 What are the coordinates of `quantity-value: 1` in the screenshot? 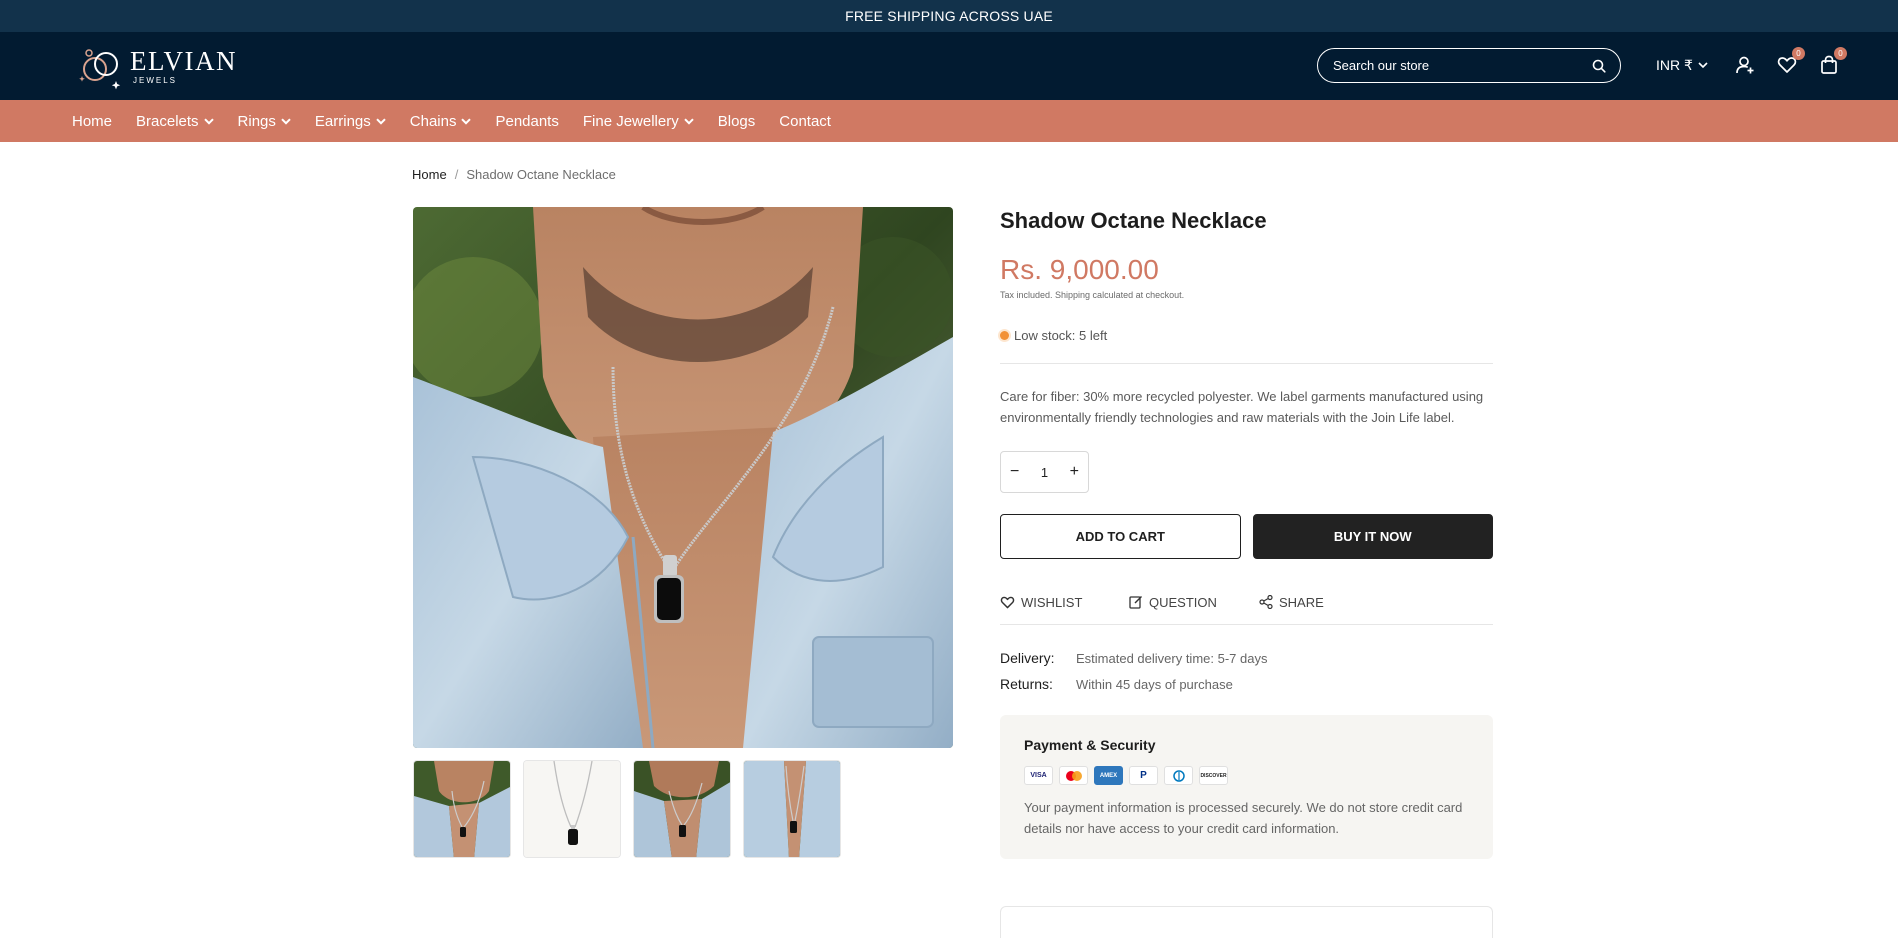 It's located at (1044, 472).